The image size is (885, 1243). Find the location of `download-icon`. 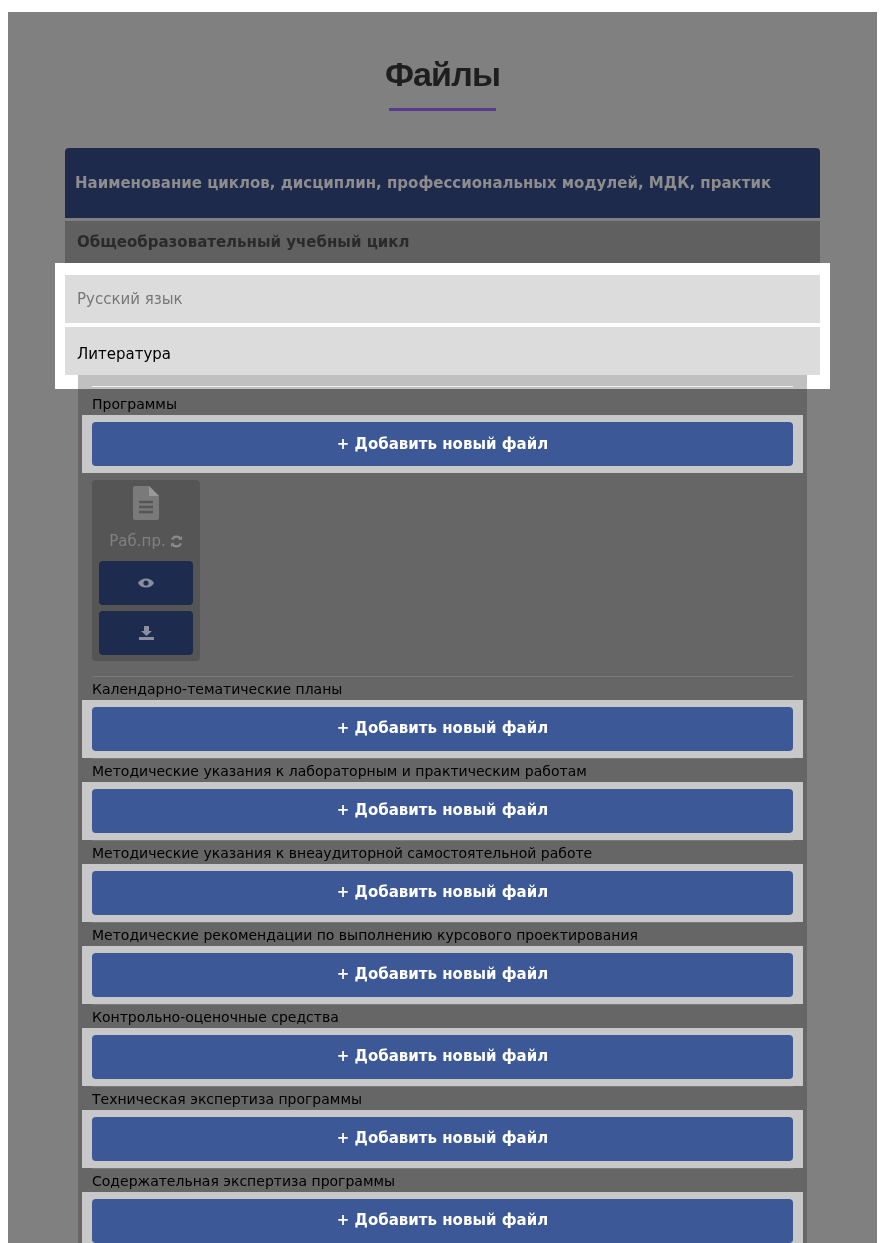

download-icon is located at coordinates (146, 632).